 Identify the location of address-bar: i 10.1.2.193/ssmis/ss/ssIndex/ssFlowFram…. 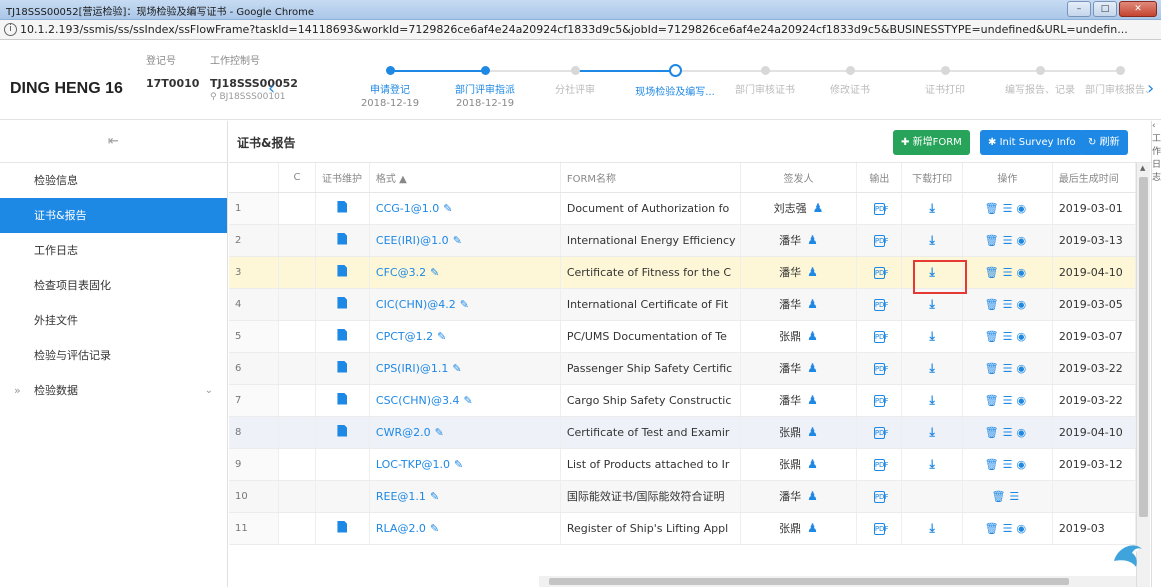
(580, 30).